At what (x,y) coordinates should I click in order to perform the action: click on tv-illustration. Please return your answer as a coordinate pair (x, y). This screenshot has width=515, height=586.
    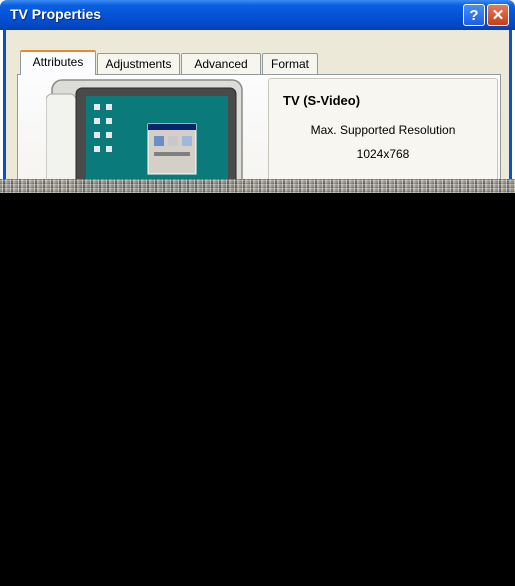
    Looking at the image, I should click on (144, 134).